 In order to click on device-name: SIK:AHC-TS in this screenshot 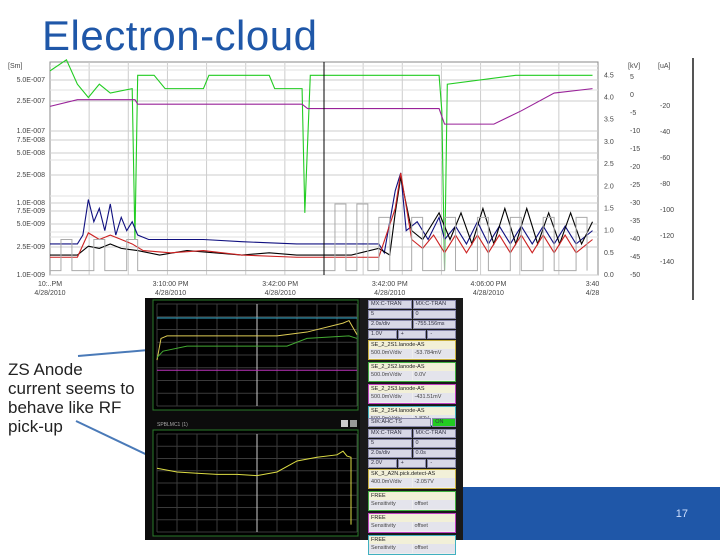, I will do `click(400, 422)`.